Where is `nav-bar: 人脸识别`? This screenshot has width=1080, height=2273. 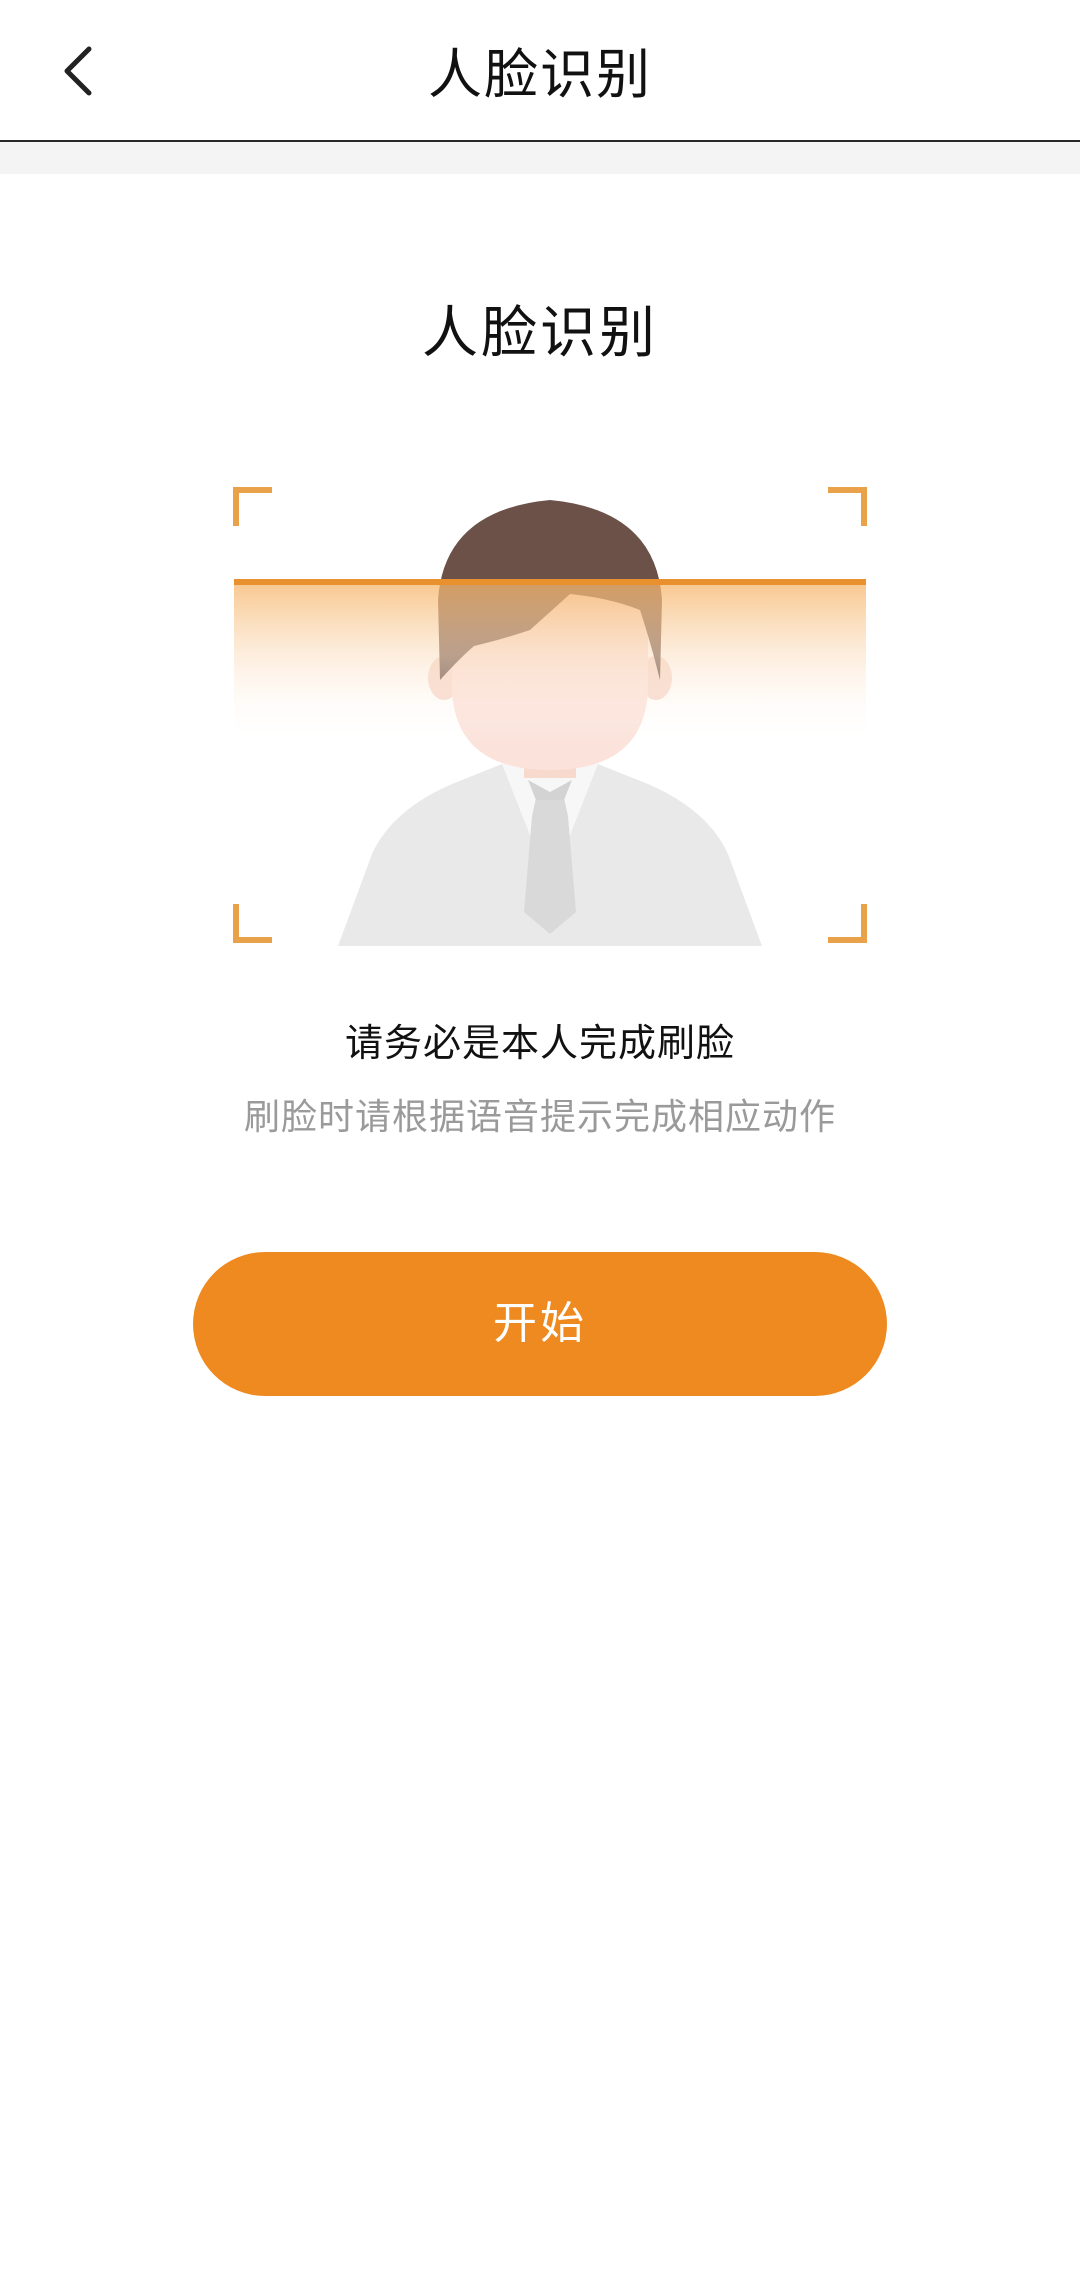 nav-bar: 人脸识别 is located at coordinates (540, 71).